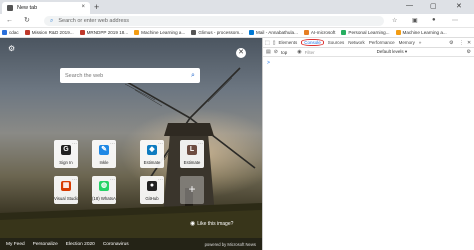 This screenshot has width=474, height=250. Describe the element at coordinates (215, 223) in the screenshot. I see `like-image-text: Like this image?` at that location.